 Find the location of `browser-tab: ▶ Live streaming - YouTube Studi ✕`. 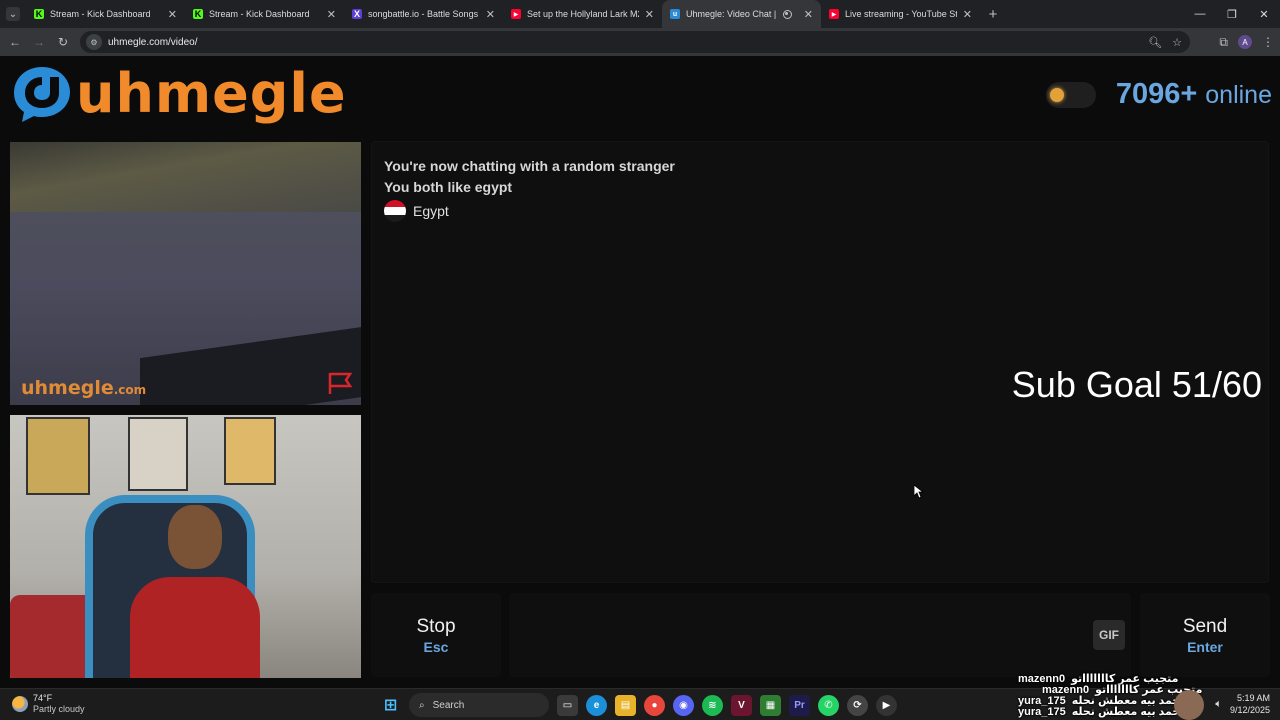

browser-tab: ▶ Live streaming - YouTube Studi ✕ is located at coordinates (900, 14).